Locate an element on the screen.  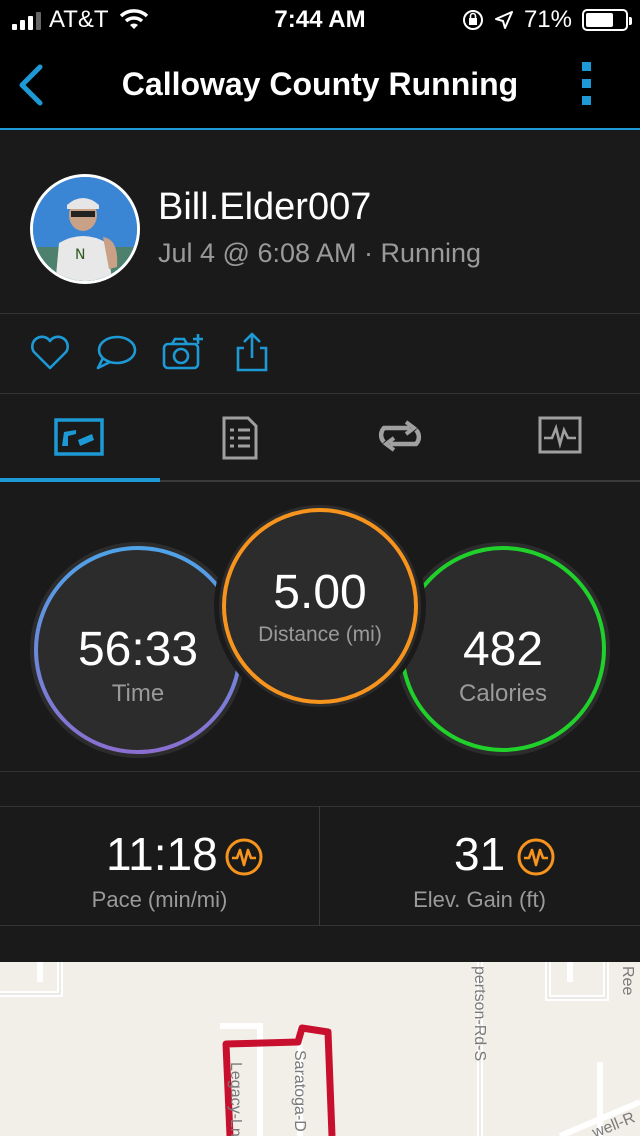
distance-label: Distance (mi) is located at coordinates (320, 634).